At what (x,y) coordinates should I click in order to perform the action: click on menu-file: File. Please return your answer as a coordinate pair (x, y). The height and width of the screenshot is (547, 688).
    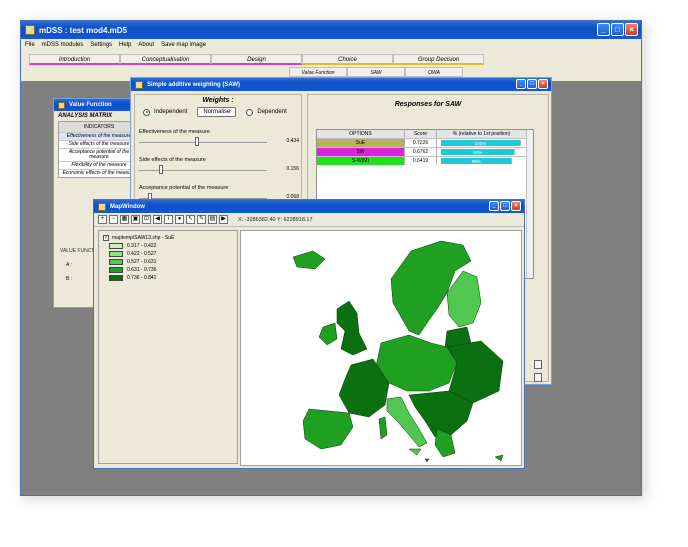
    Looking at the image, I should click on (30, 45).